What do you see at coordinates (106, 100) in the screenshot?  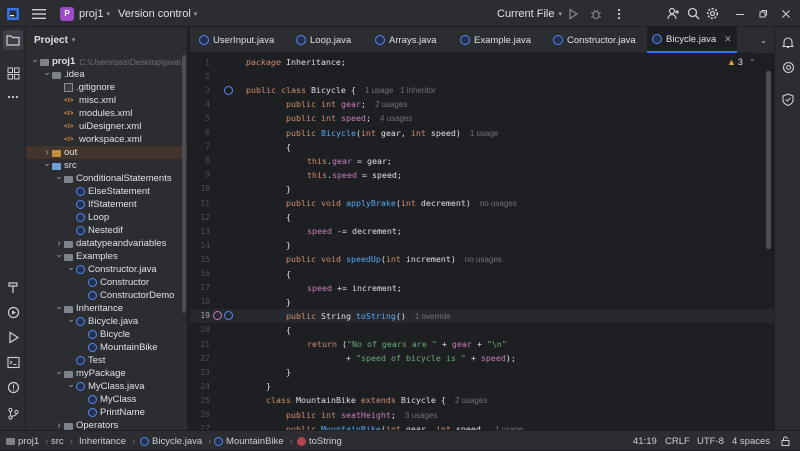 I see `tree-item: </> misc.xml` at bounding box center [106, 100].